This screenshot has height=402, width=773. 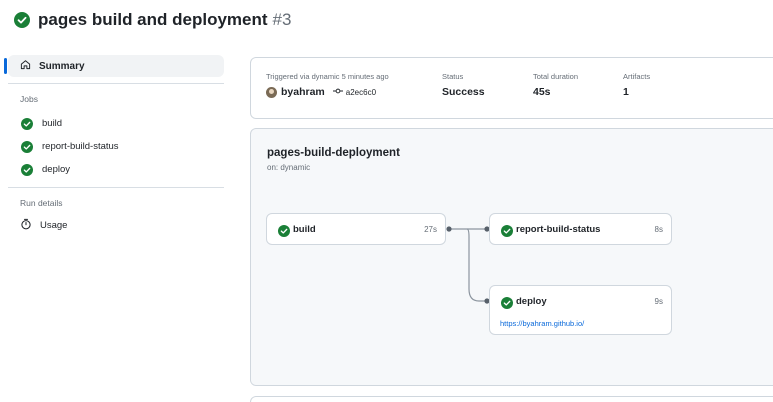 I want to click on job-node-report-build-status: report-build-status 8s, so click(x=580, y=229).